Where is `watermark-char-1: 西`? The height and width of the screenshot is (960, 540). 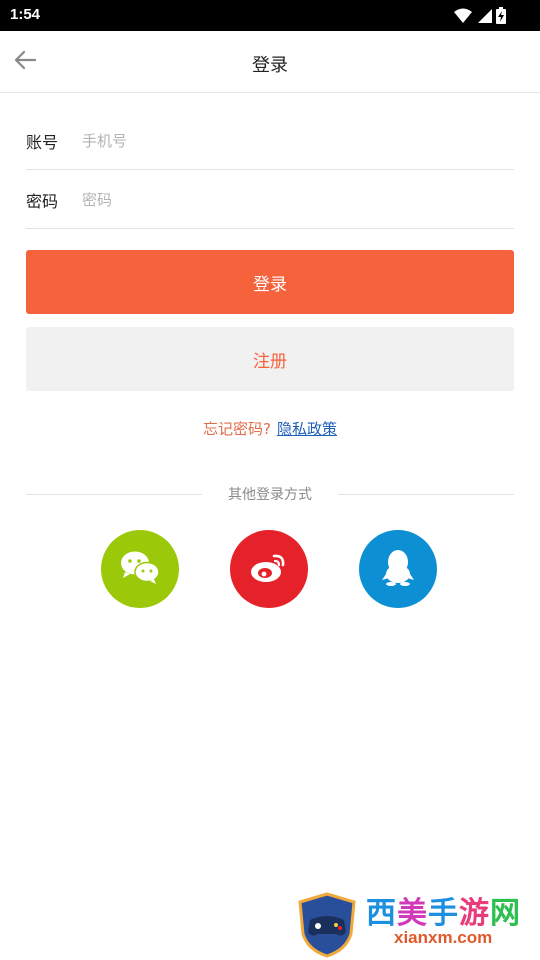
watermark-char-1: 西 is located at coordinates (381, 913).